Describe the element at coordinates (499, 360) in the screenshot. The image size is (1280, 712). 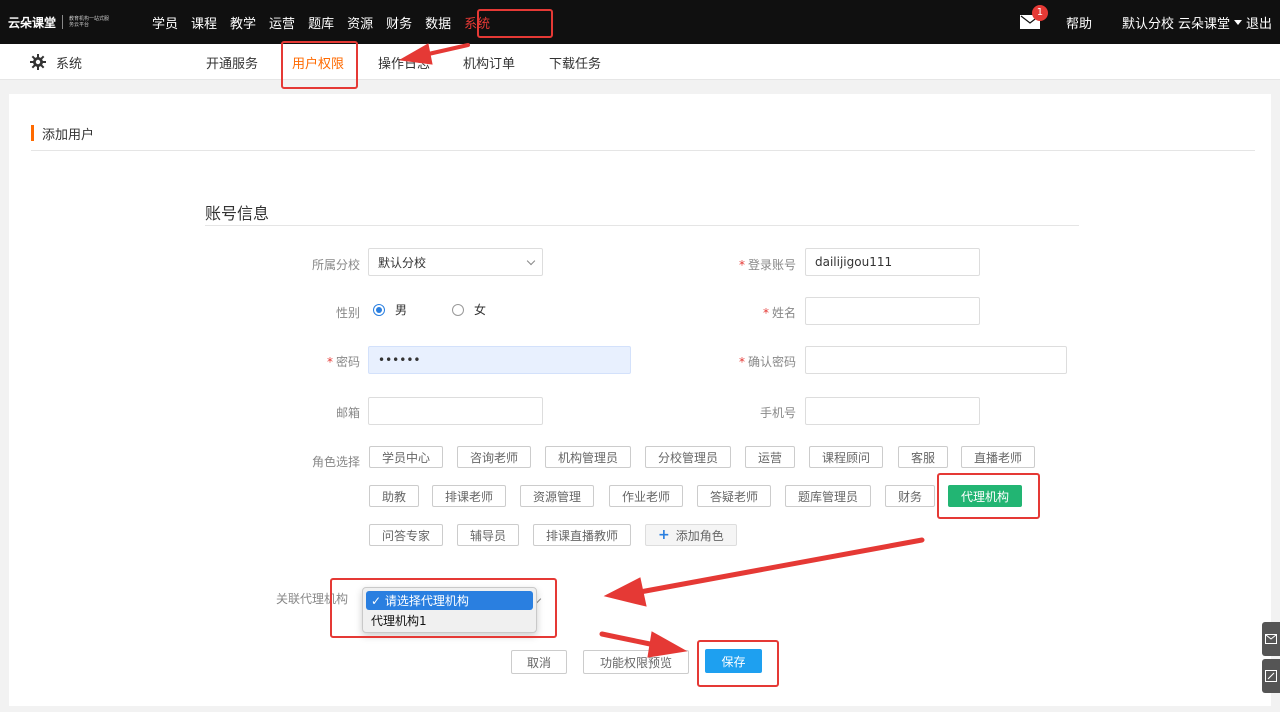
I see `password-input: ••••••` at that location.